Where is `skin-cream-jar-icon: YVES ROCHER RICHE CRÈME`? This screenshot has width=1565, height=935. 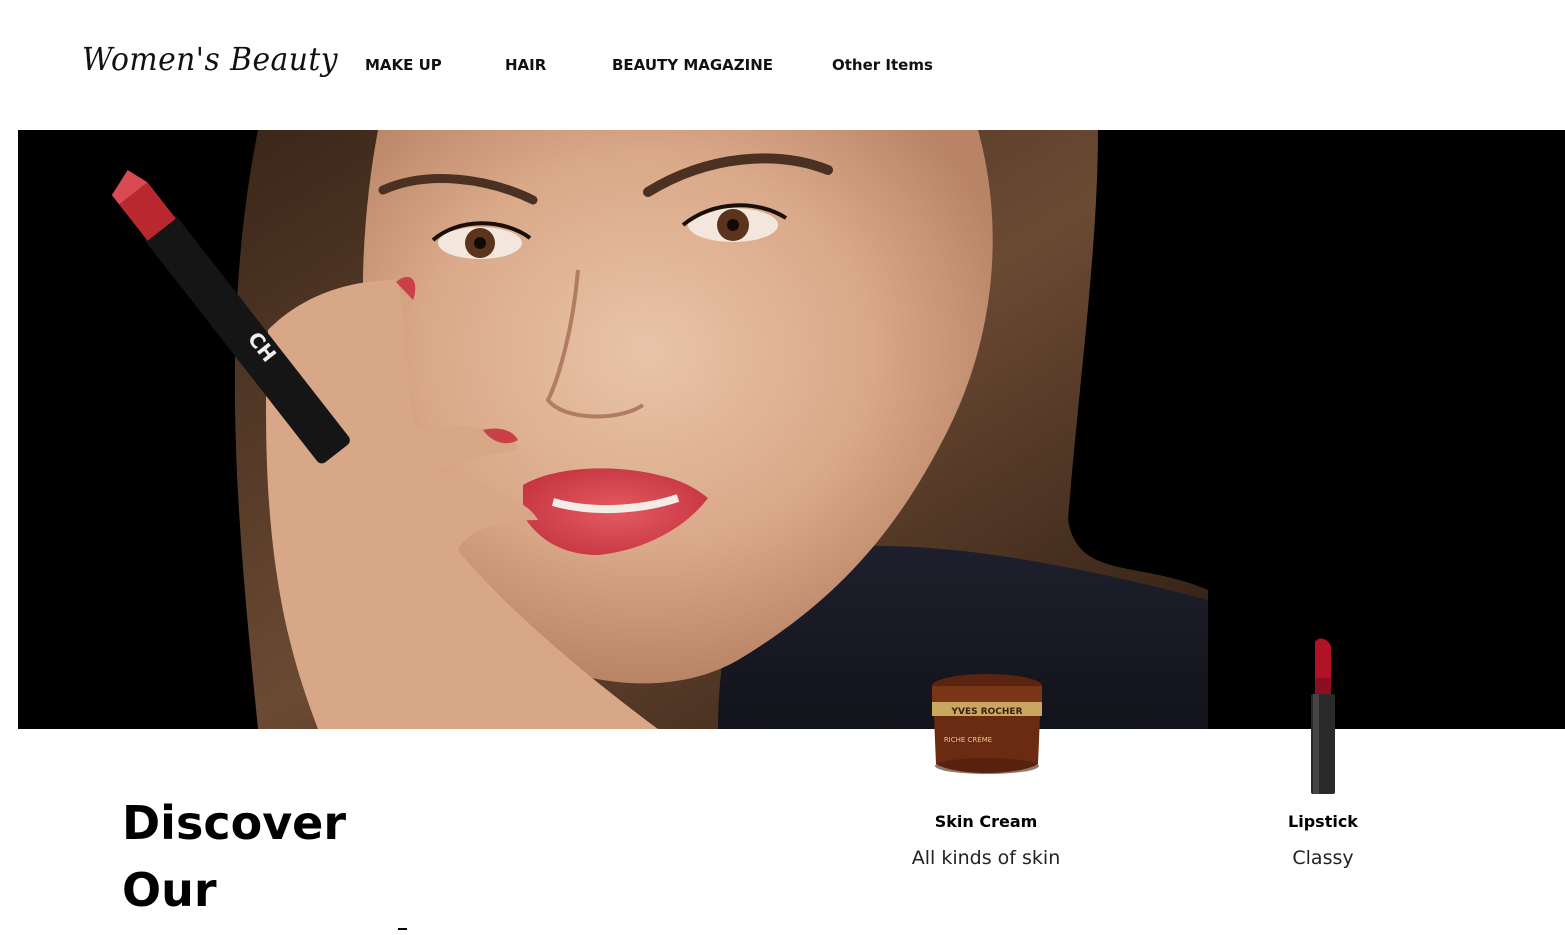
skin-cream-jar-icon: YVES ROCHER RICHE CRÈME is located at coordinates (987, 728).